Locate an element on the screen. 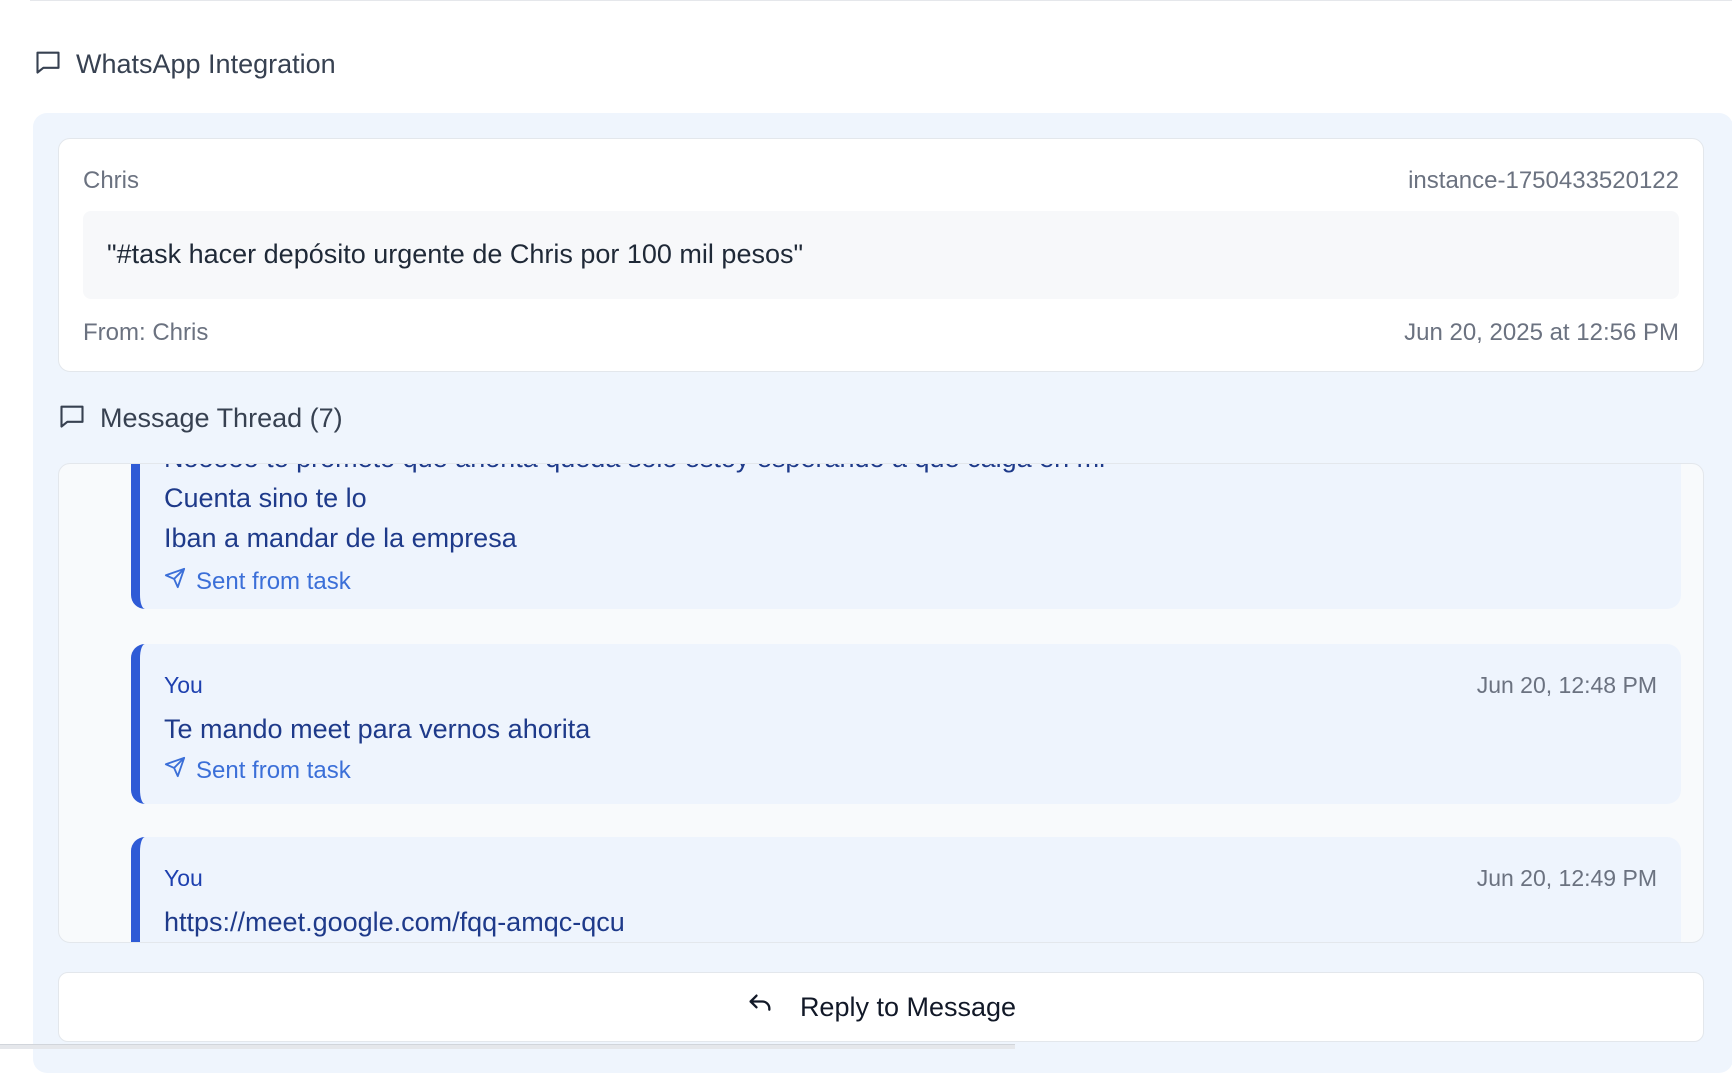  message-line: Cuenta sino te lo is located at coordinates (265, 498).